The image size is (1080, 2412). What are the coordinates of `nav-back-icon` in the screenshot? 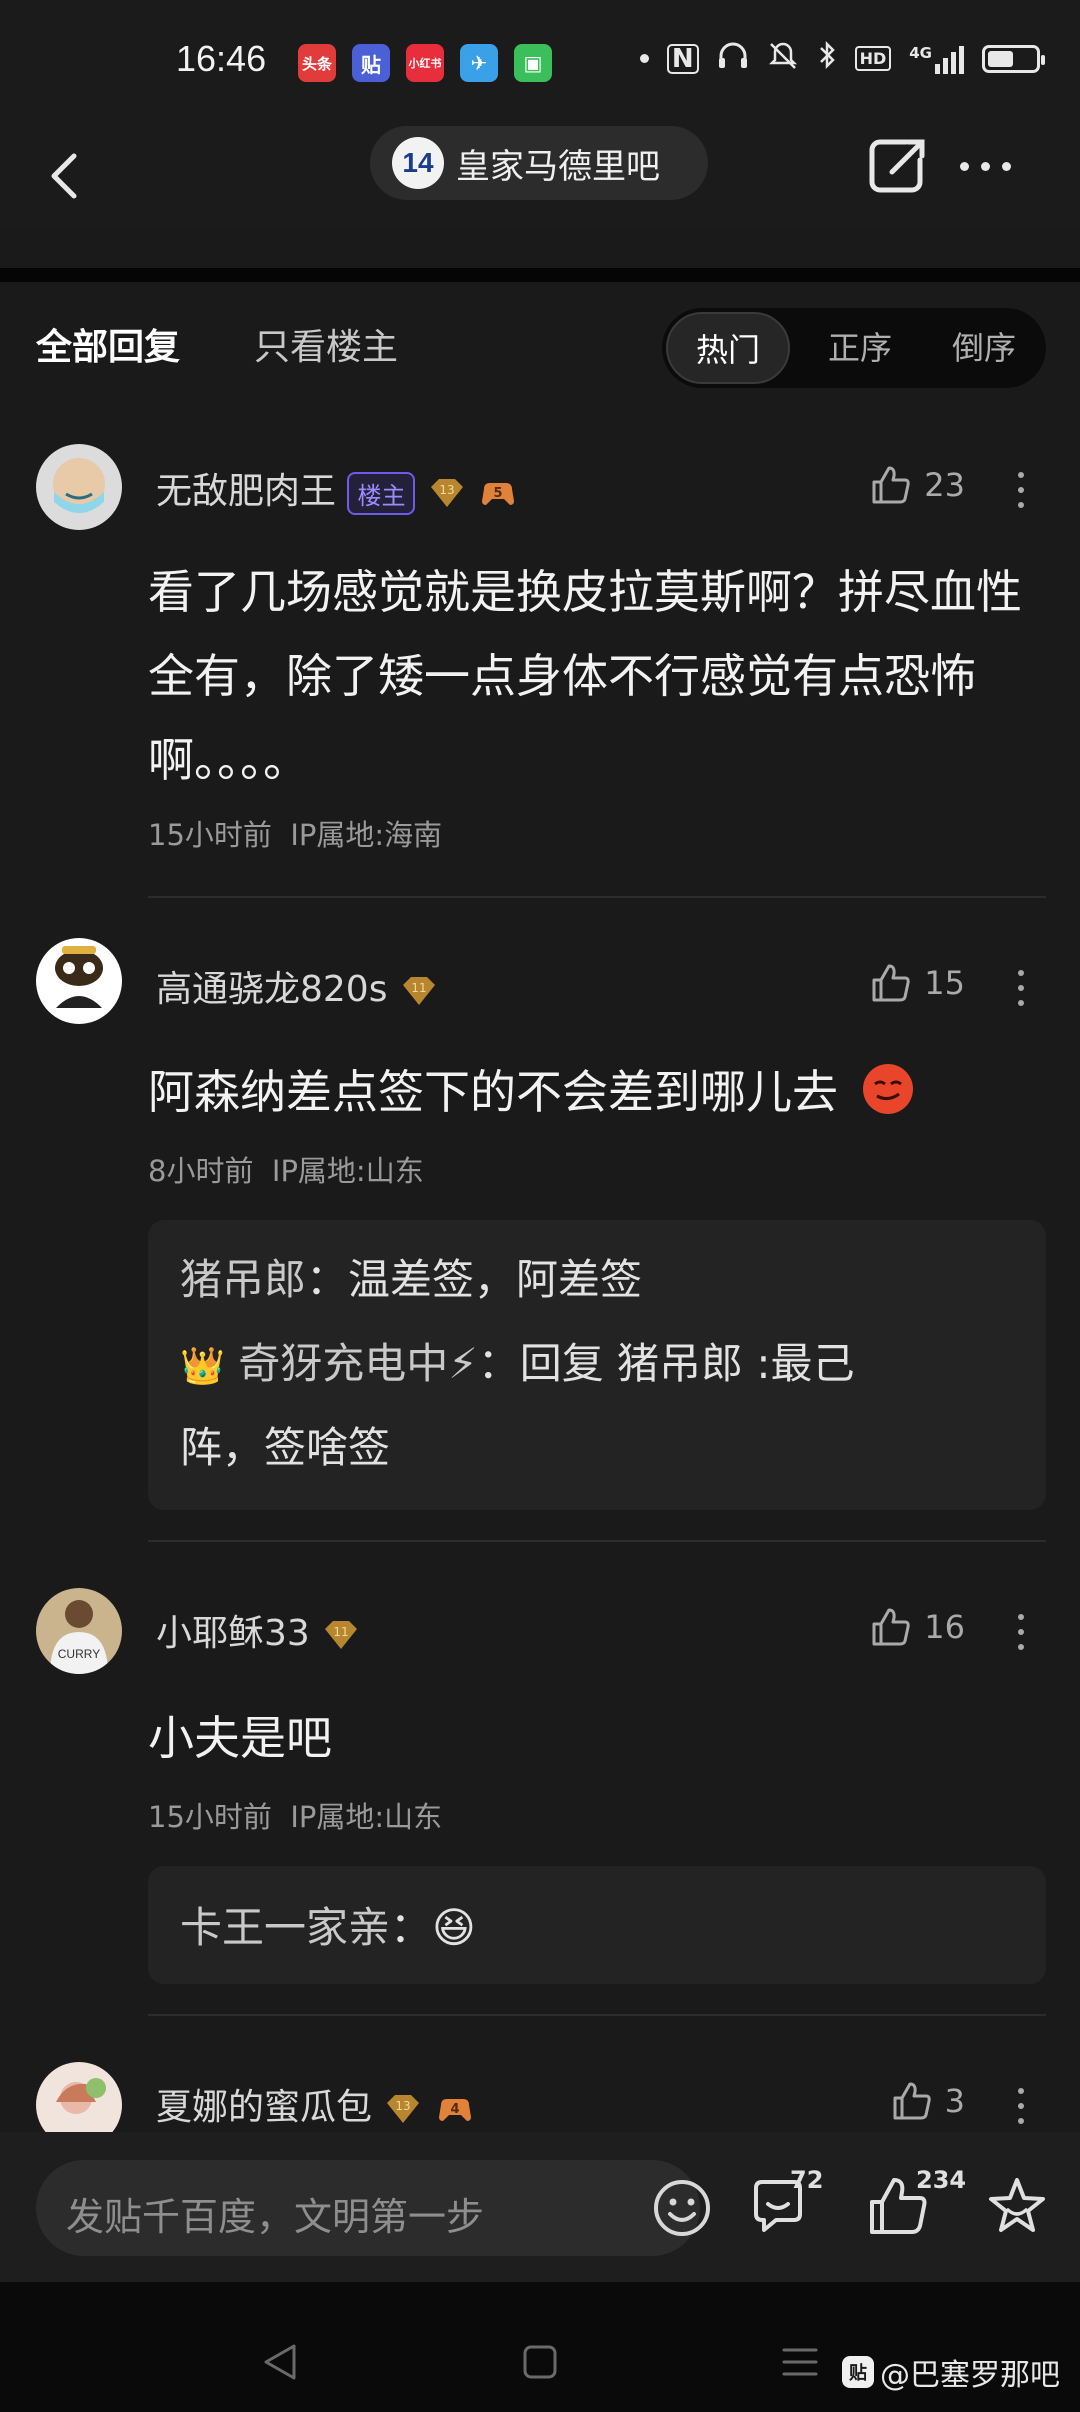 It's located at (281, 2362).